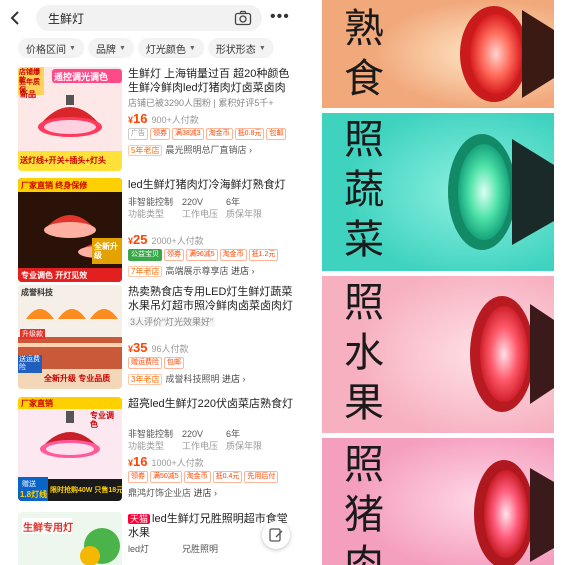 Image resolution: width=565 pixels, height=565 pixels. I want to click on camera-icon, so click(243, 18).